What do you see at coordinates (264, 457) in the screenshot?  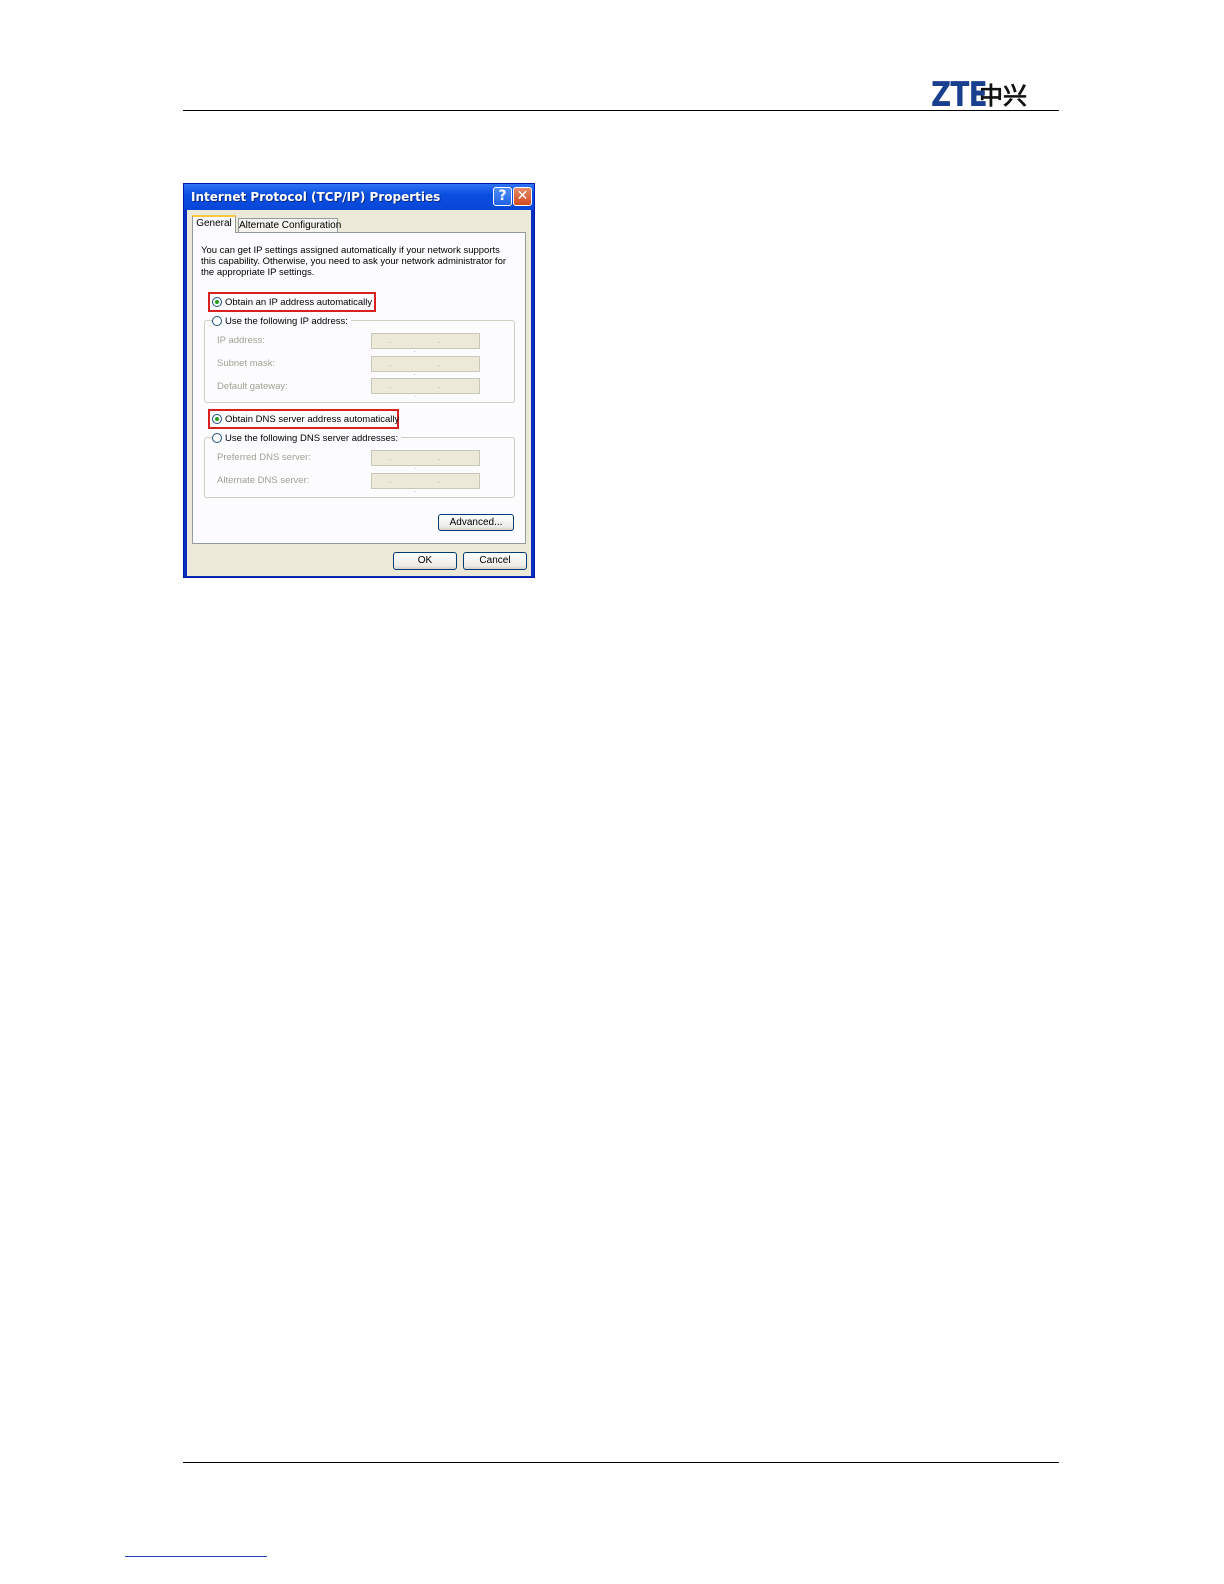 I see `preferred-dns-label: Preferred DNS server:` at bounding box center [264, 457].